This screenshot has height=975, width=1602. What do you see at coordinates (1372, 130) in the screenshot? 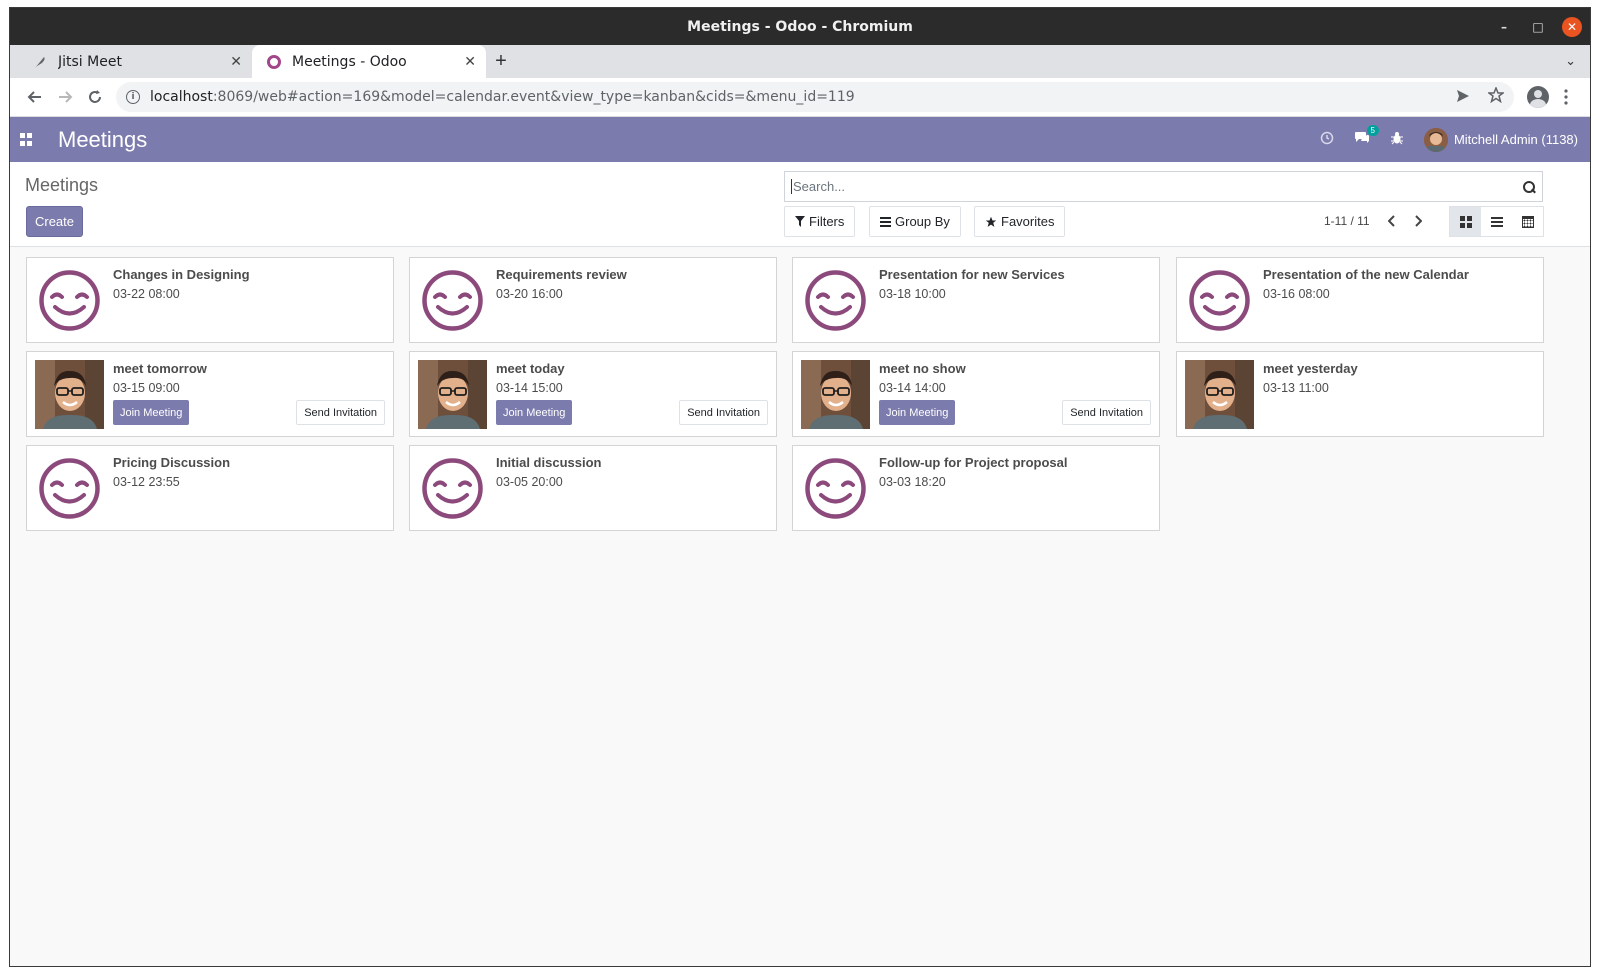
I see `messages-count-badge: 5` at bounding box center [1372, 130].